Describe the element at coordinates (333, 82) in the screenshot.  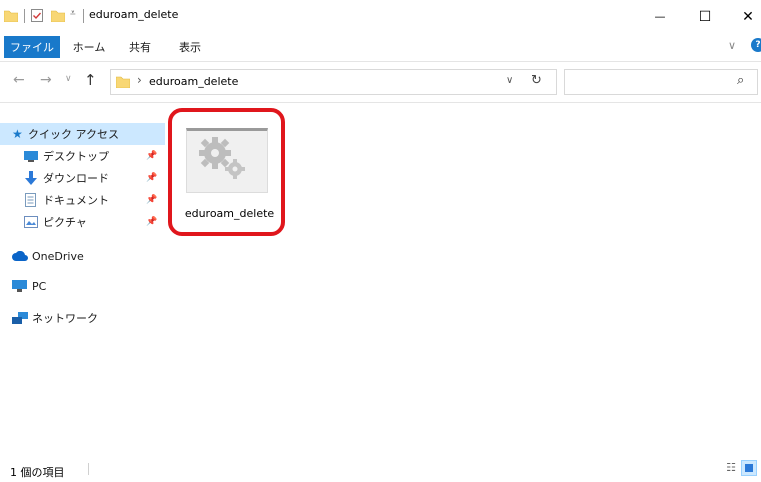
I see `address-bar: › eduroam_delete ∨ ↻` at that location.